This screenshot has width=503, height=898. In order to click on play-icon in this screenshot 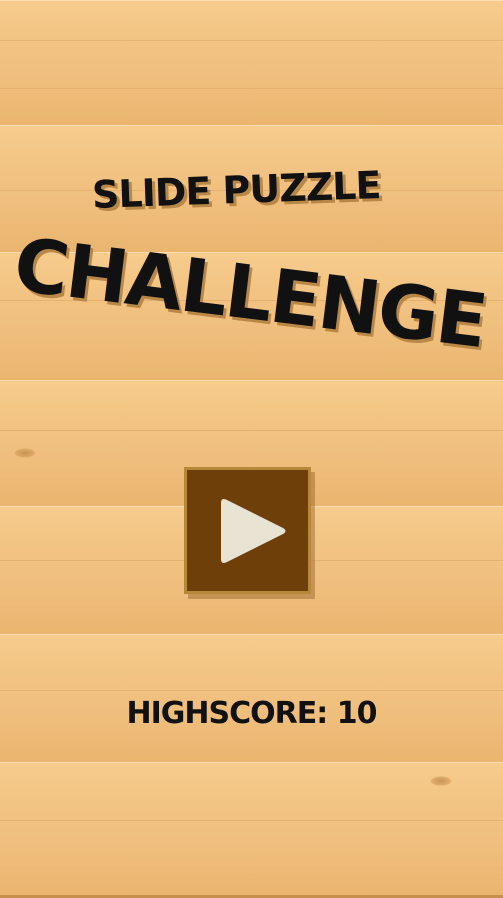, I will do `click(253, 531)`.